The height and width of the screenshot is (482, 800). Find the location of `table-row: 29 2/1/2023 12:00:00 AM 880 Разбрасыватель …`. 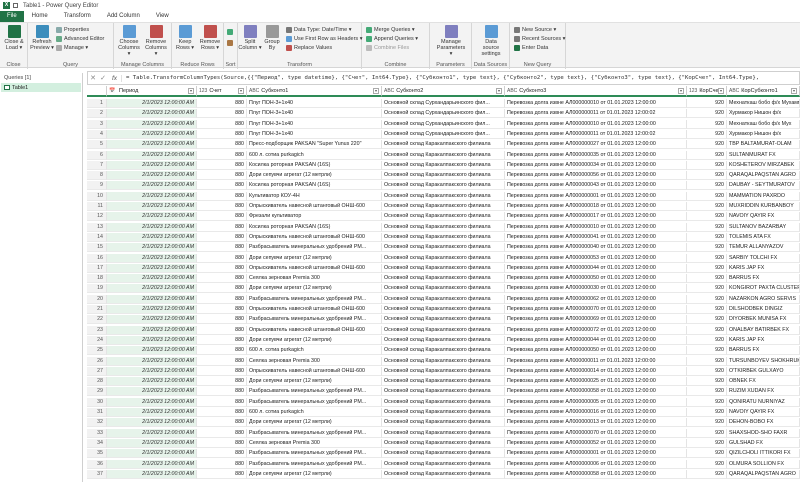

table-row: 29 2/1/2023 12:00:00 AM 880 Разбрасыватель … is located at coordinates (443, 392).